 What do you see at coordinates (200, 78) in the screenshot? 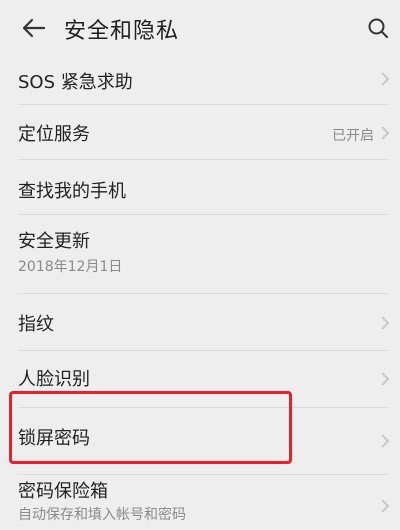
I see `settings-item-sos: SOS 紧急求助` at bounding box center [200, 78].